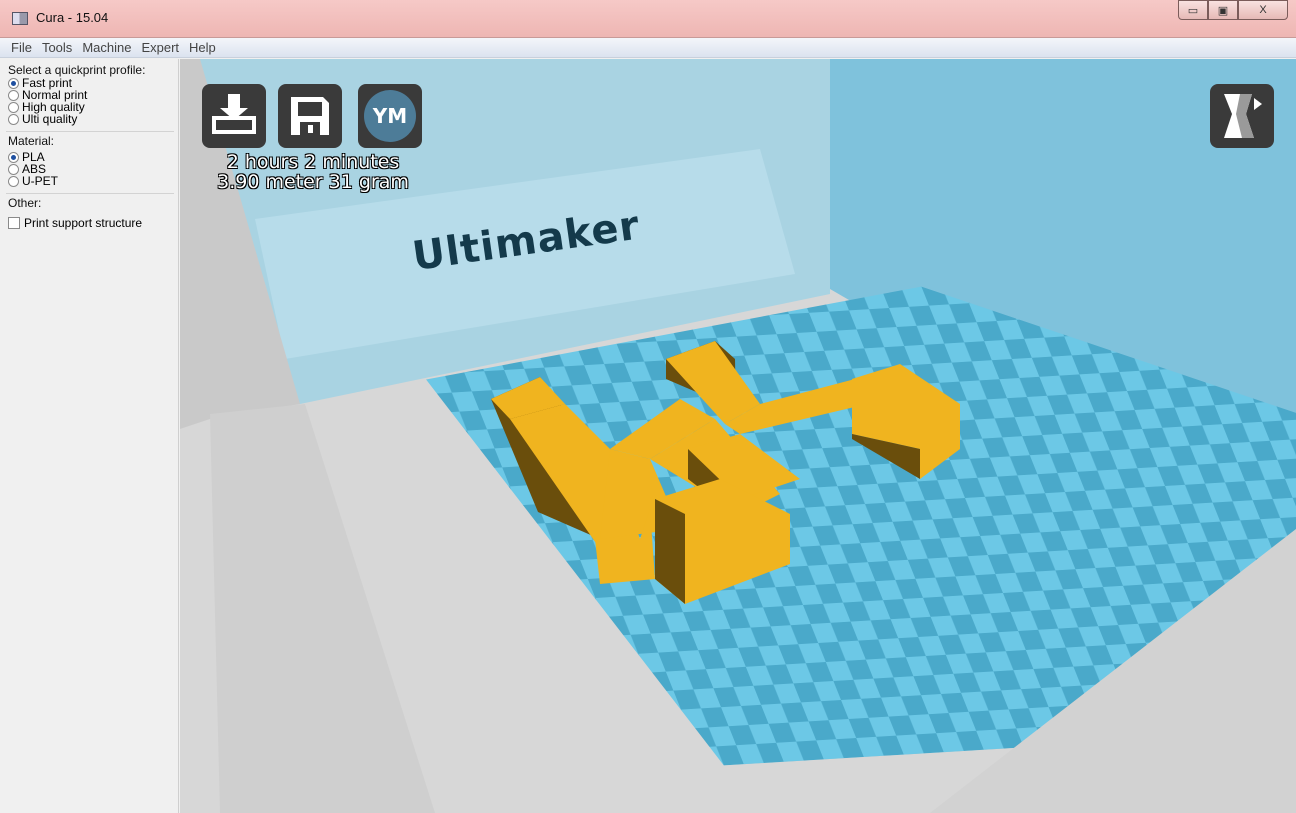 Image resolution: width=1296 pixels, height=813 pixels. Describe the element at coordinates (25, 203) in the screenshot. I see `other-label: Other:` at that location.